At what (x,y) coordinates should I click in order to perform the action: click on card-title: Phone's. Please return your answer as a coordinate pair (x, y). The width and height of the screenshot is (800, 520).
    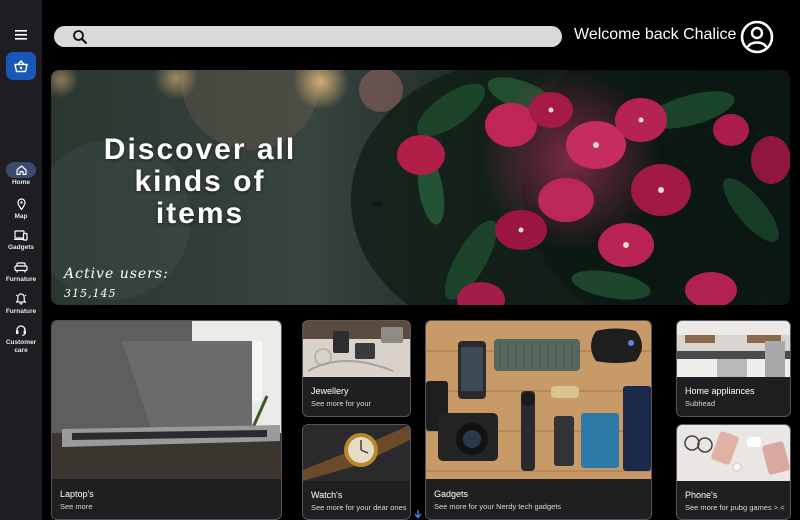
    Looking at the image, I should click on (701, 495).